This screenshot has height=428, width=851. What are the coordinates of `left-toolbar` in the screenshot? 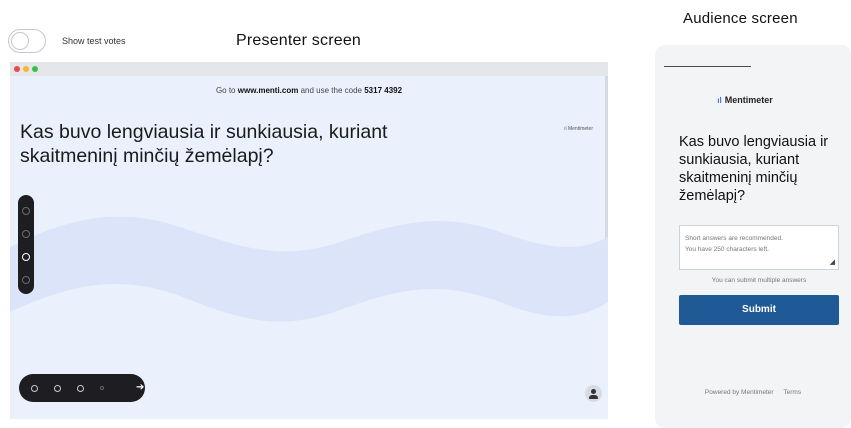 It's located at (26, 244).